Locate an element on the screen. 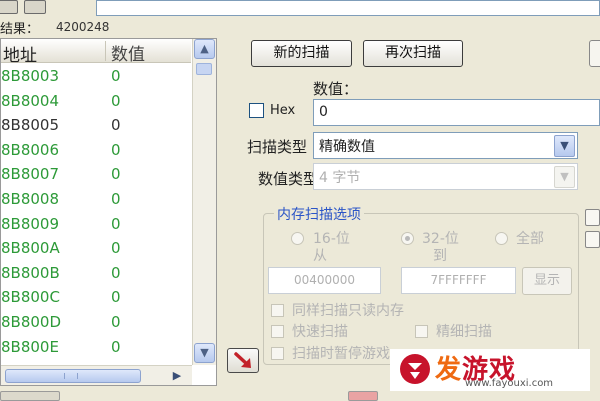 Image resolution: width=600 pixels, height=401 pixels. value-type-label: 数值类型 is located at coordinates (288, 179).